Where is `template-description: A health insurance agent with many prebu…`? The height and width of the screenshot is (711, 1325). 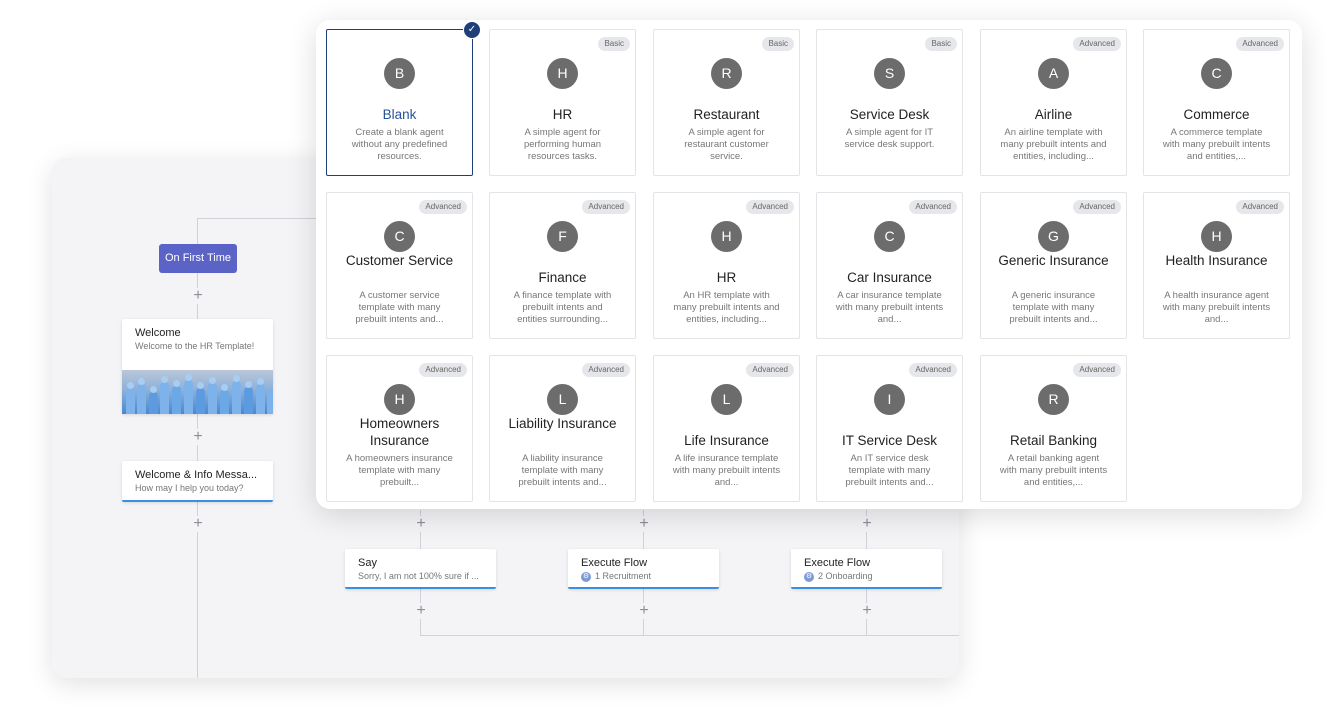 template-description: A health insurance agent with many prebu… is located at coordinates (1216, 307).